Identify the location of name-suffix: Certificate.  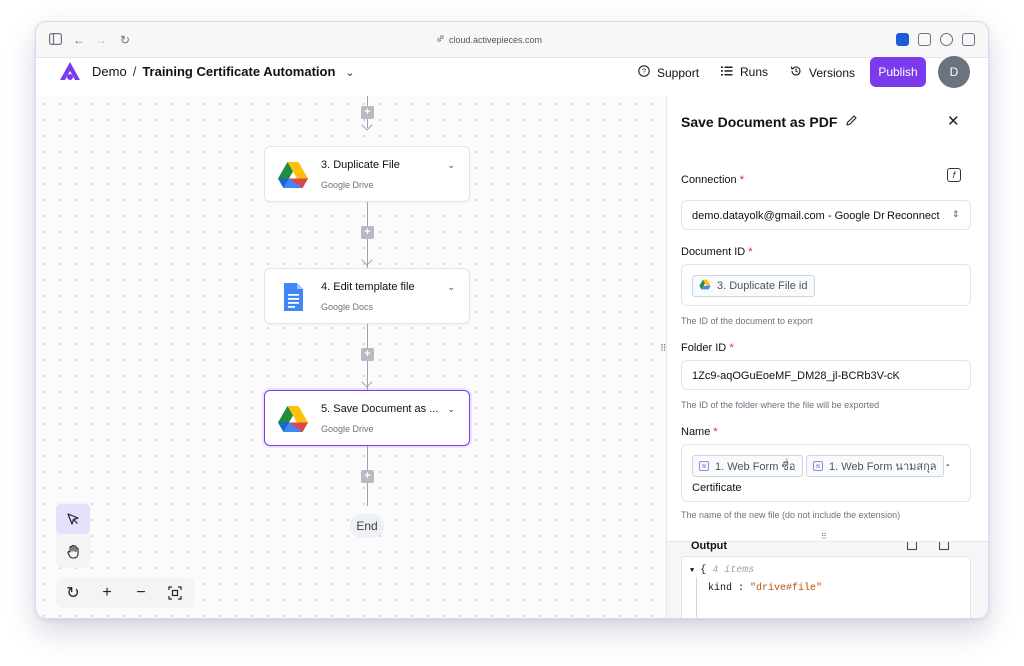
(717, 488).